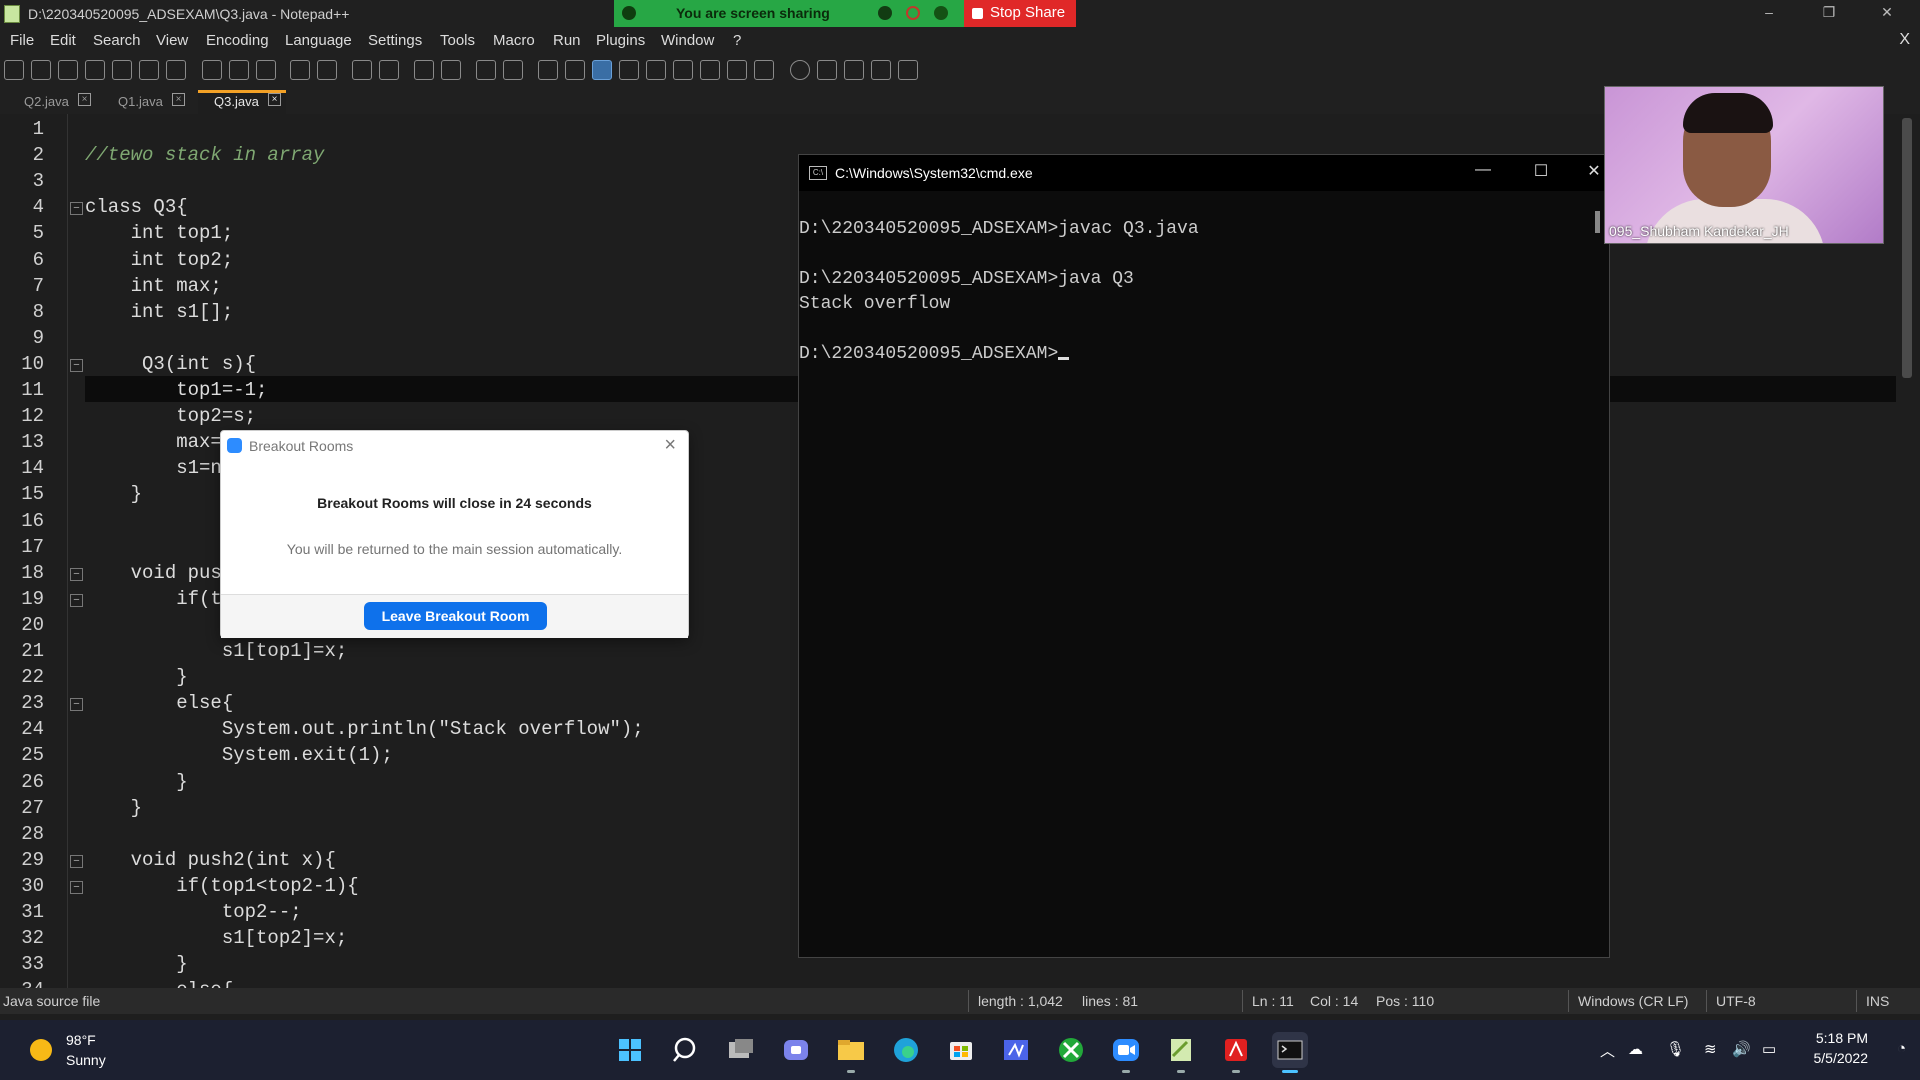 The width and height of the screenshot is (1920, 1080). I want to click on file-explorer-icon, so click(851, 1052).